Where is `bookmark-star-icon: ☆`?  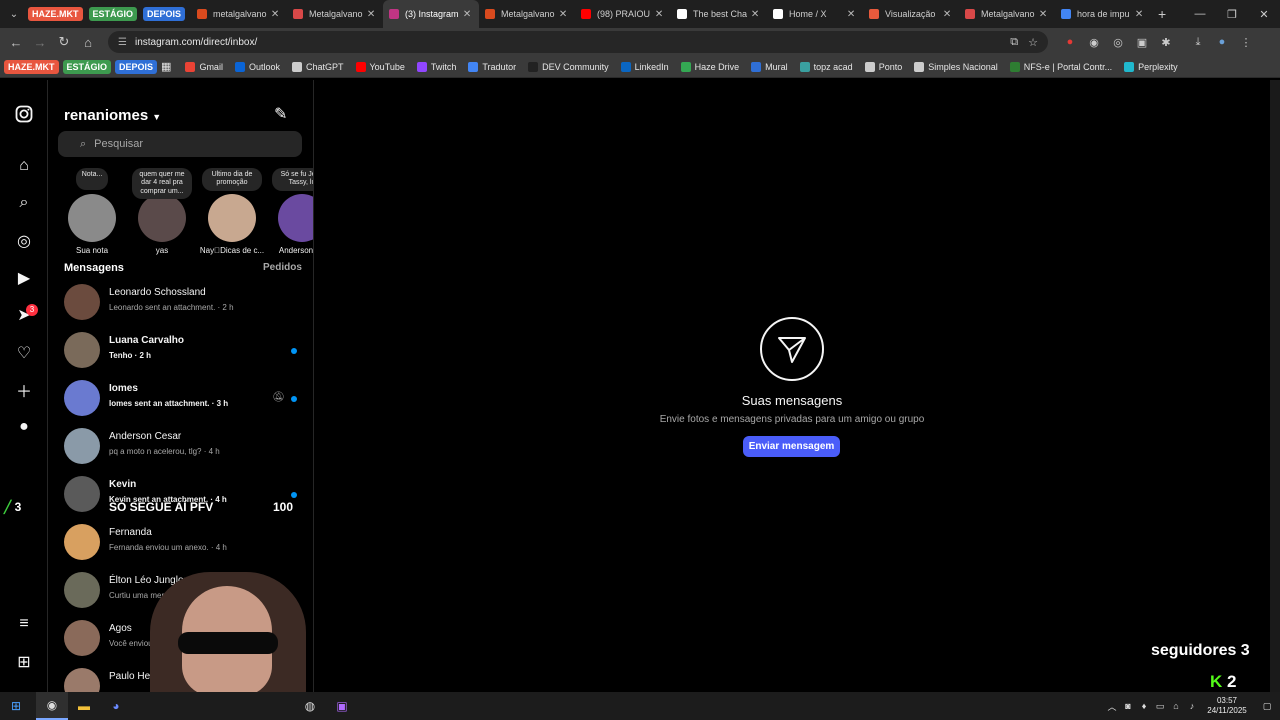 bookmark-star-icon: ☆ is located at coordinates (1033, 42).